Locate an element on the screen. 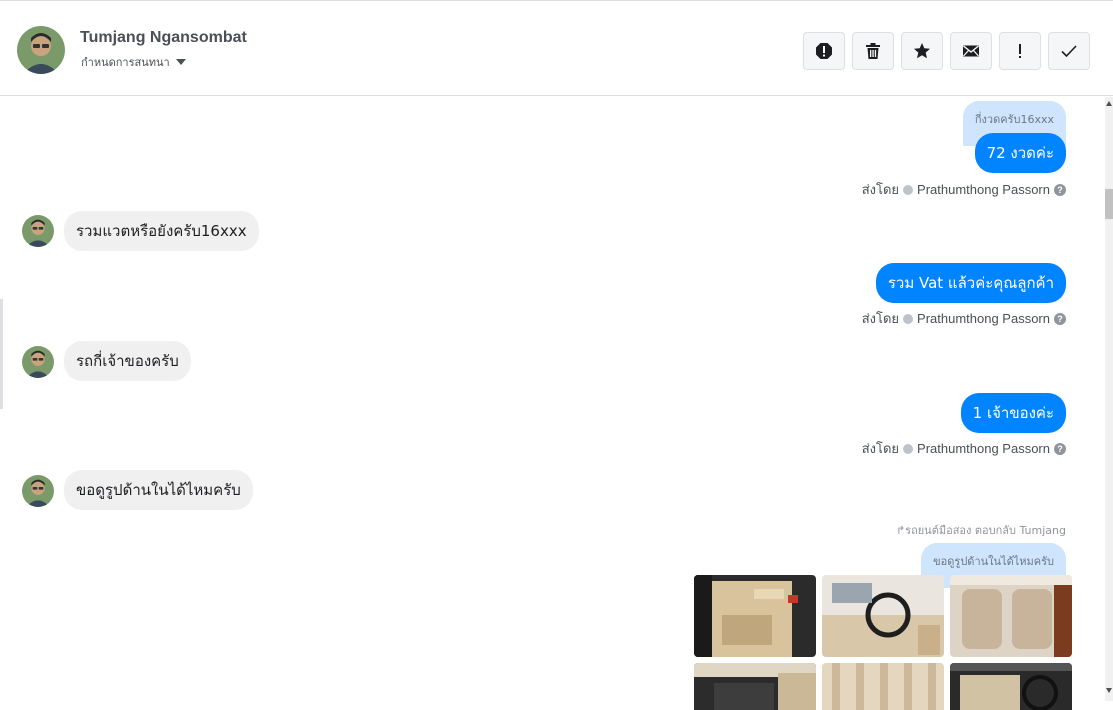  report-icon is located at coordinates (824, 51).